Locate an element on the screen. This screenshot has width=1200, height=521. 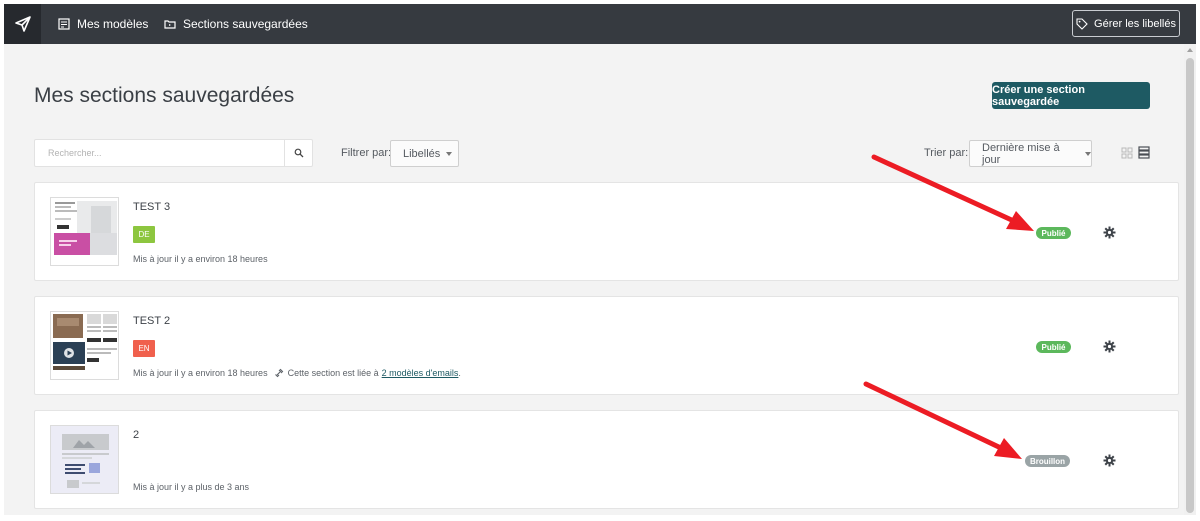
nav-saved-sections-label: Sections sauvegardées is located at coordinates (245, 24).